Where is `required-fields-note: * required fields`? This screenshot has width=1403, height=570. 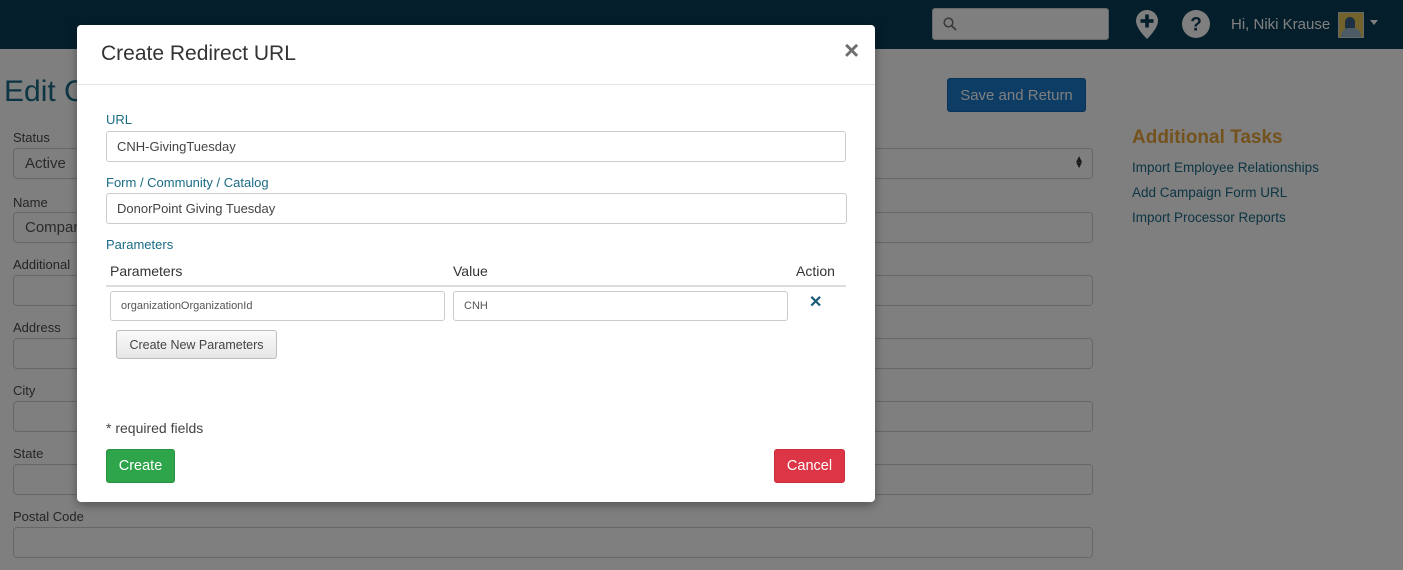
required-fields-note: * required fields is located at coordinates (155, 428).